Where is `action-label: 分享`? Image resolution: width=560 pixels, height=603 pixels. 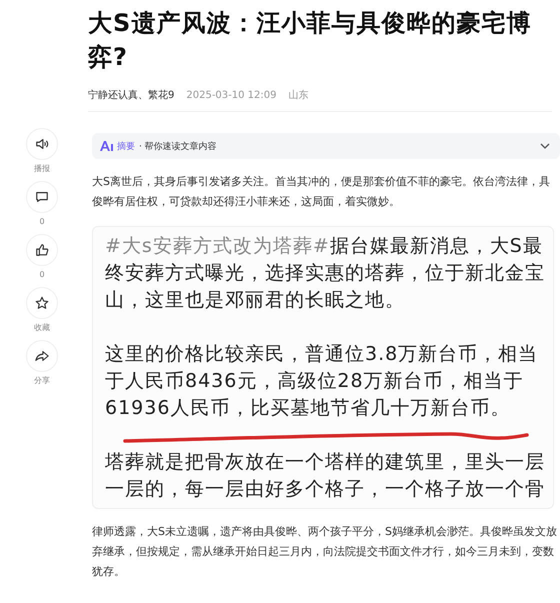
action-label: 分享 is located at coordinates (42, 381).